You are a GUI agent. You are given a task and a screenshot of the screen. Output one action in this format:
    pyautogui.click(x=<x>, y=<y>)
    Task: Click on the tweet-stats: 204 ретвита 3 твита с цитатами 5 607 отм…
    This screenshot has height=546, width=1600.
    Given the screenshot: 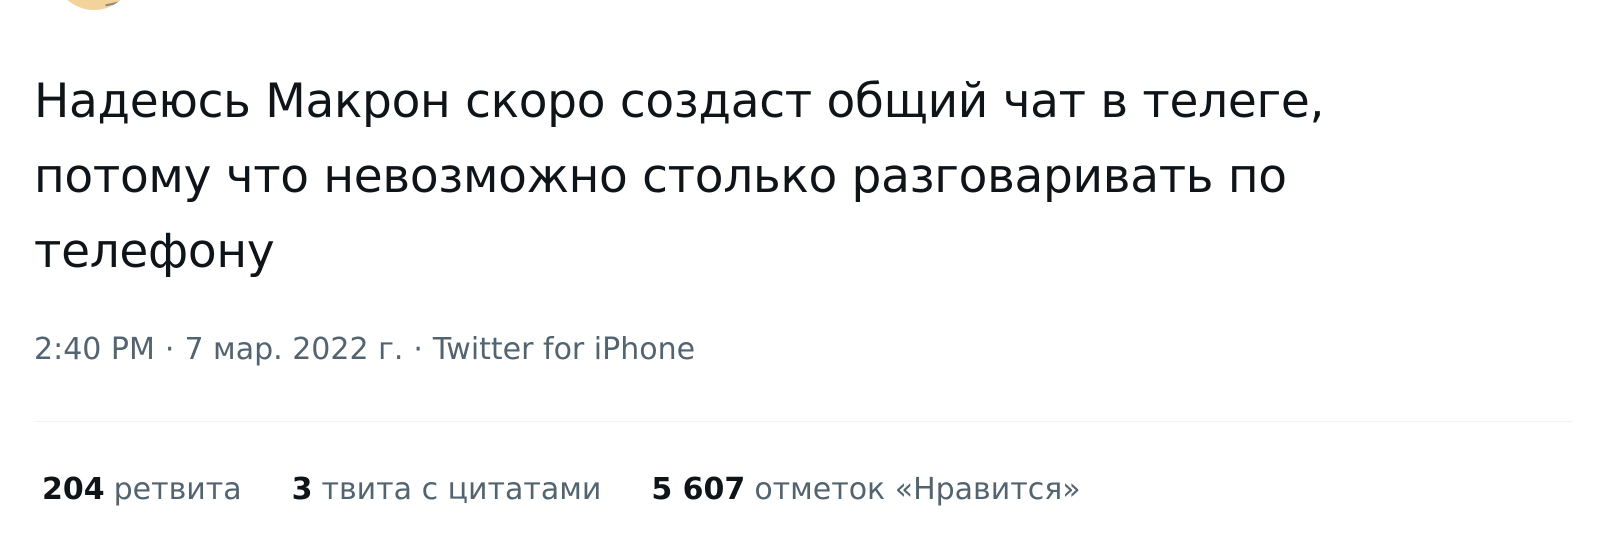 What is the action you would take?
    pyautogui.click(x=586, y=490)
    